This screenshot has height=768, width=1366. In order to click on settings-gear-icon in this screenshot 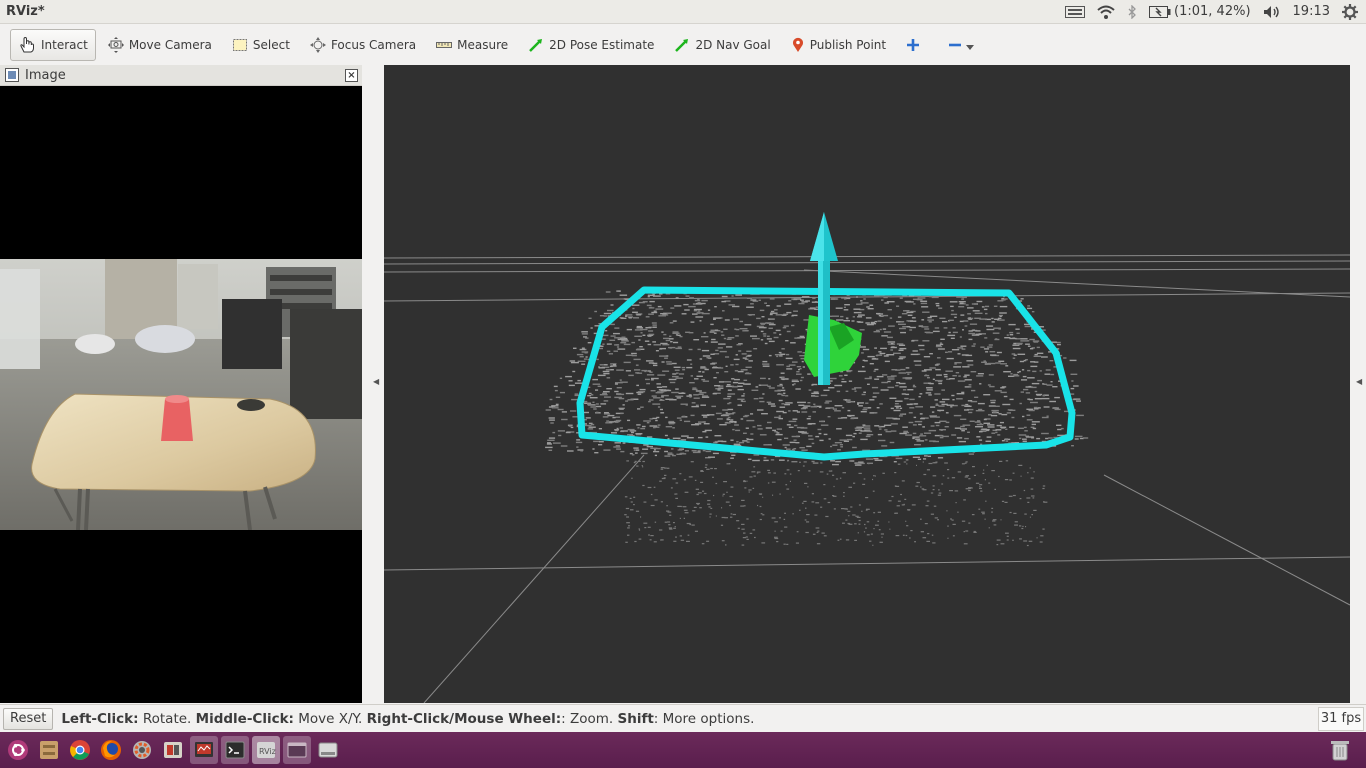, I will do `click(142, 750)`.